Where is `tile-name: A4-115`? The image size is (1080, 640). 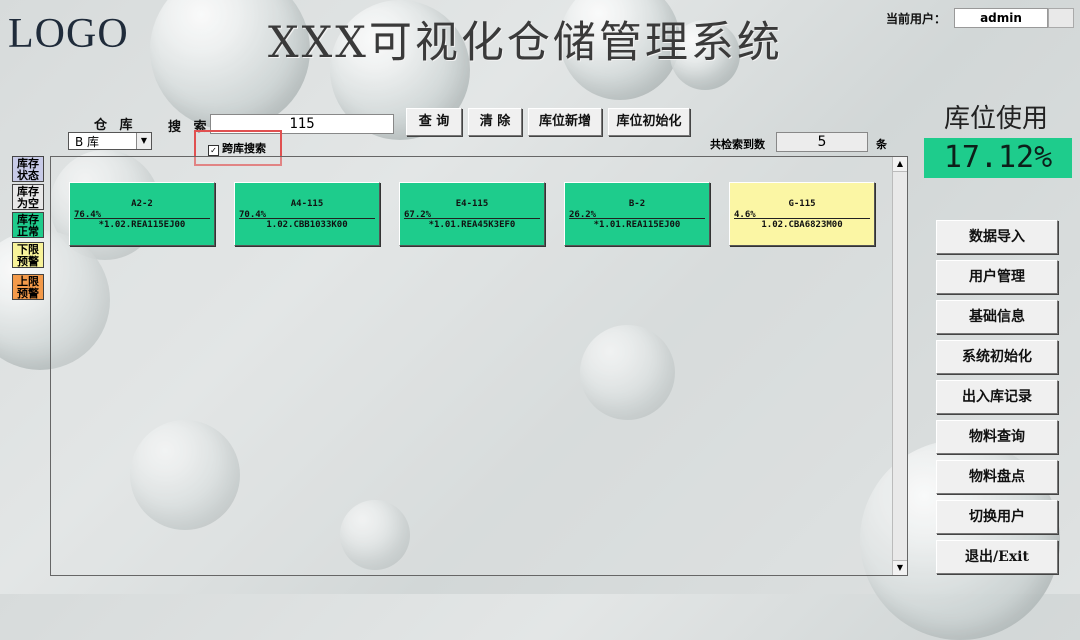
tile-name: A4-115 is located at coordinates (307, 204).